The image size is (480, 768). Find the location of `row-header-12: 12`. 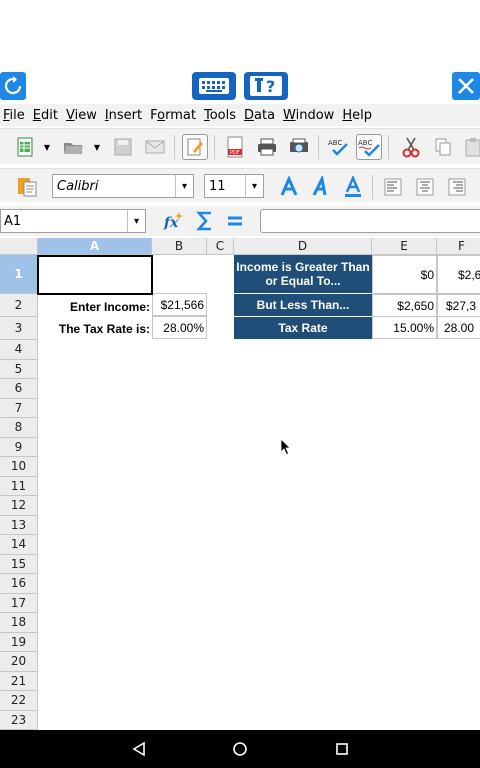

row-header-12: 12 is located at coordinates (19, 506).